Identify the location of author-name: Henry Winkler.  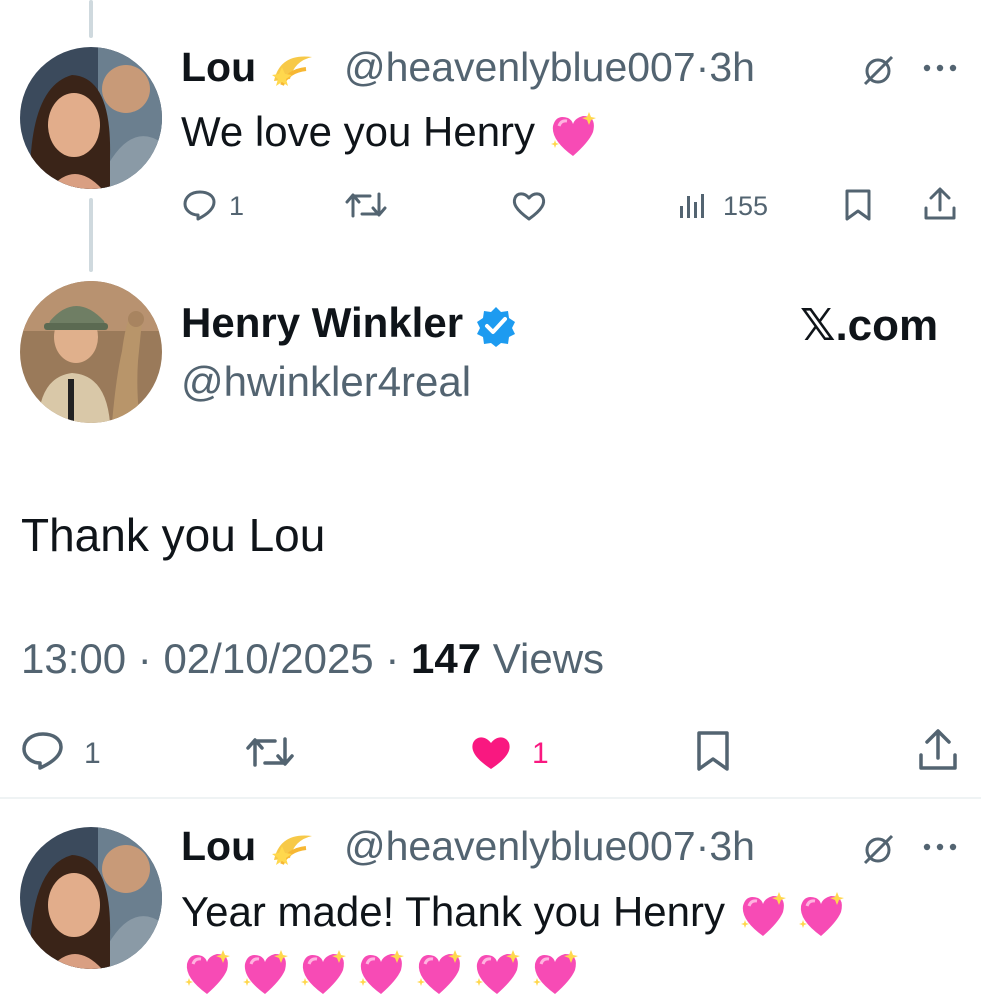
(349, 323).